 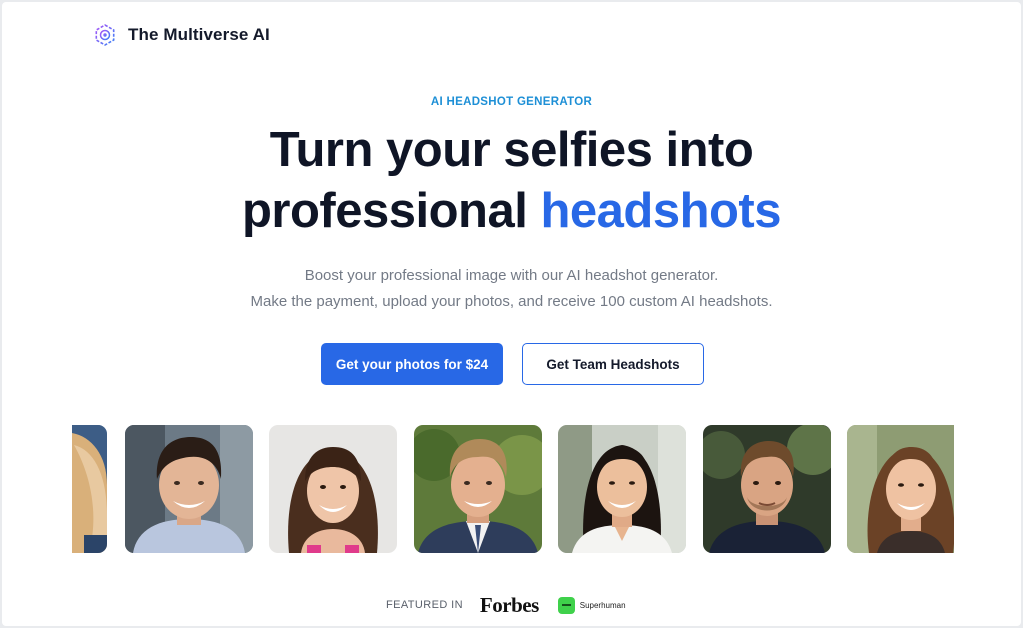 What do you see at coordinates (89, 489) in the screenshot?
I see `partial-woman-blonde-headshot` at bounding box center [89, 489].